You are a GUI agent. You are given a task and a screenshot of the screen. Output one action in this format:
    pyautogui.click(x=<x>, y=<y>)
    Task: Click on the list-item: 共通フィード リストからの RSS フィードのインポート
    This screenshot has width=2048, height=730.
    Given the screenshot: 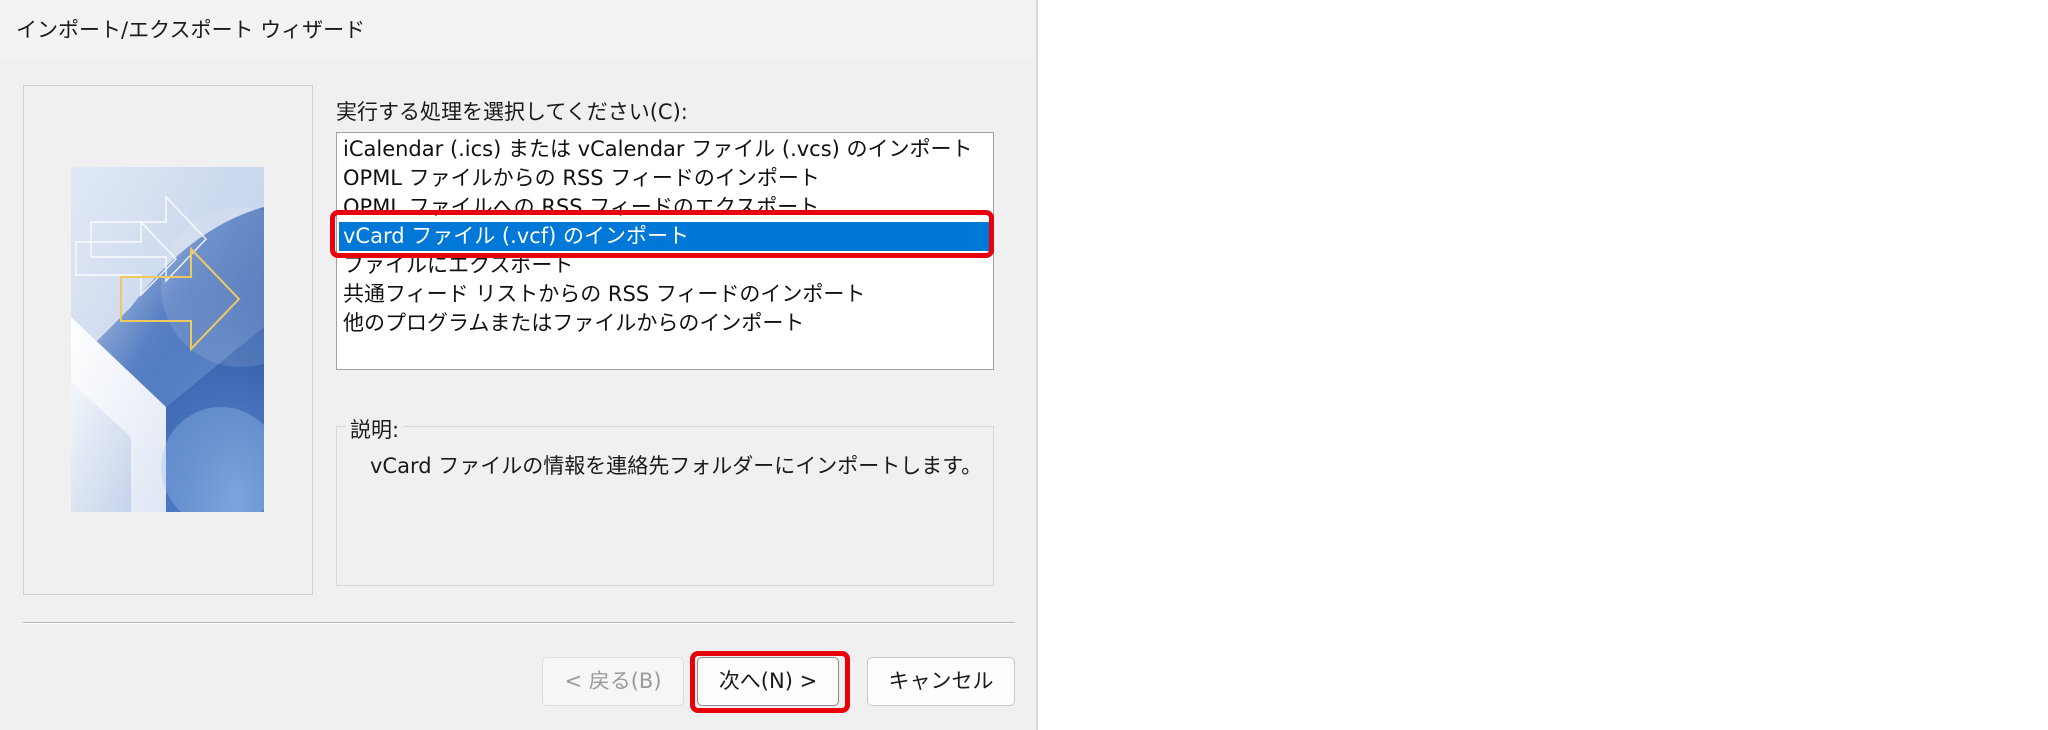 What is the action you would take?
    pyautogui.click(x=664, y=294)
    